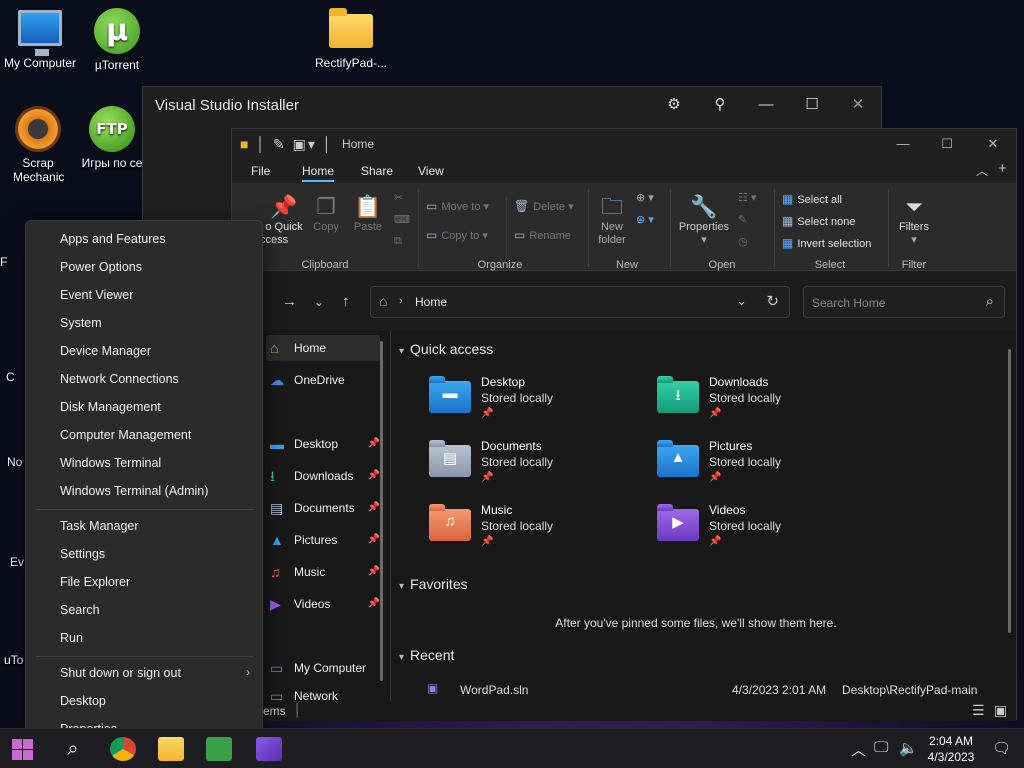 The height and width of the screenshot is (768, 1024). Describe the element at coordinates (16, 462) in the screenshot. I see `desktop-icon-partial: No` at that location.